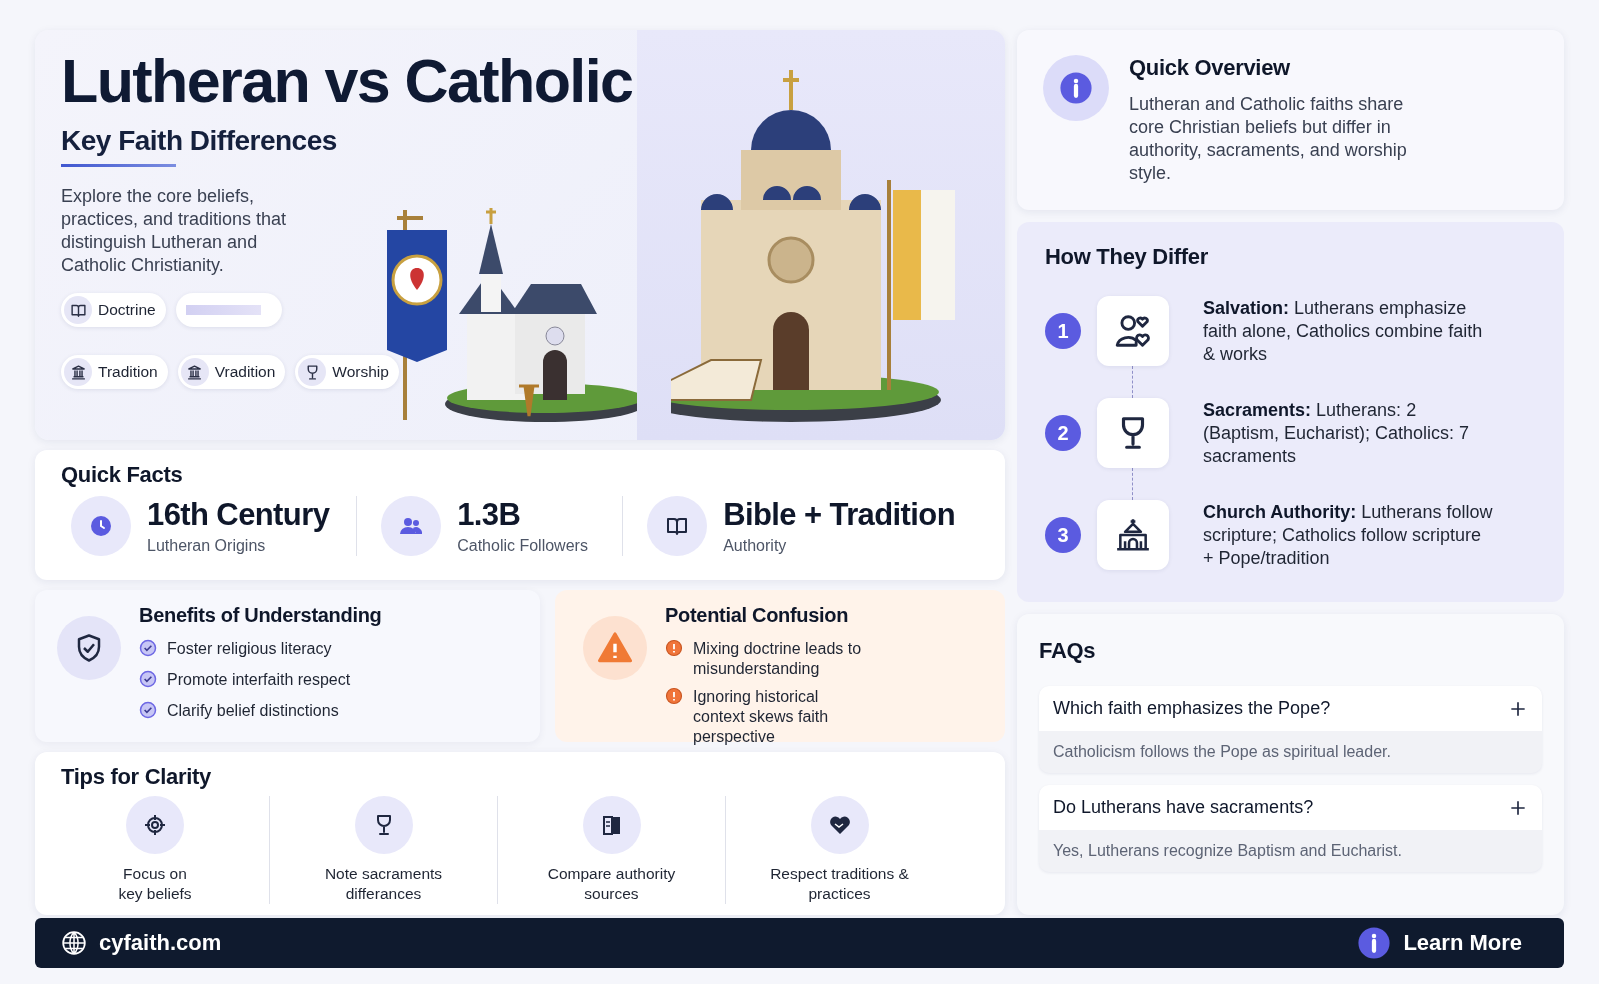  What do you see at coordinates (260, 615) in the screenshot?
I see `section-heading: Benefits of Understanding` at bounding box center [260, 615].